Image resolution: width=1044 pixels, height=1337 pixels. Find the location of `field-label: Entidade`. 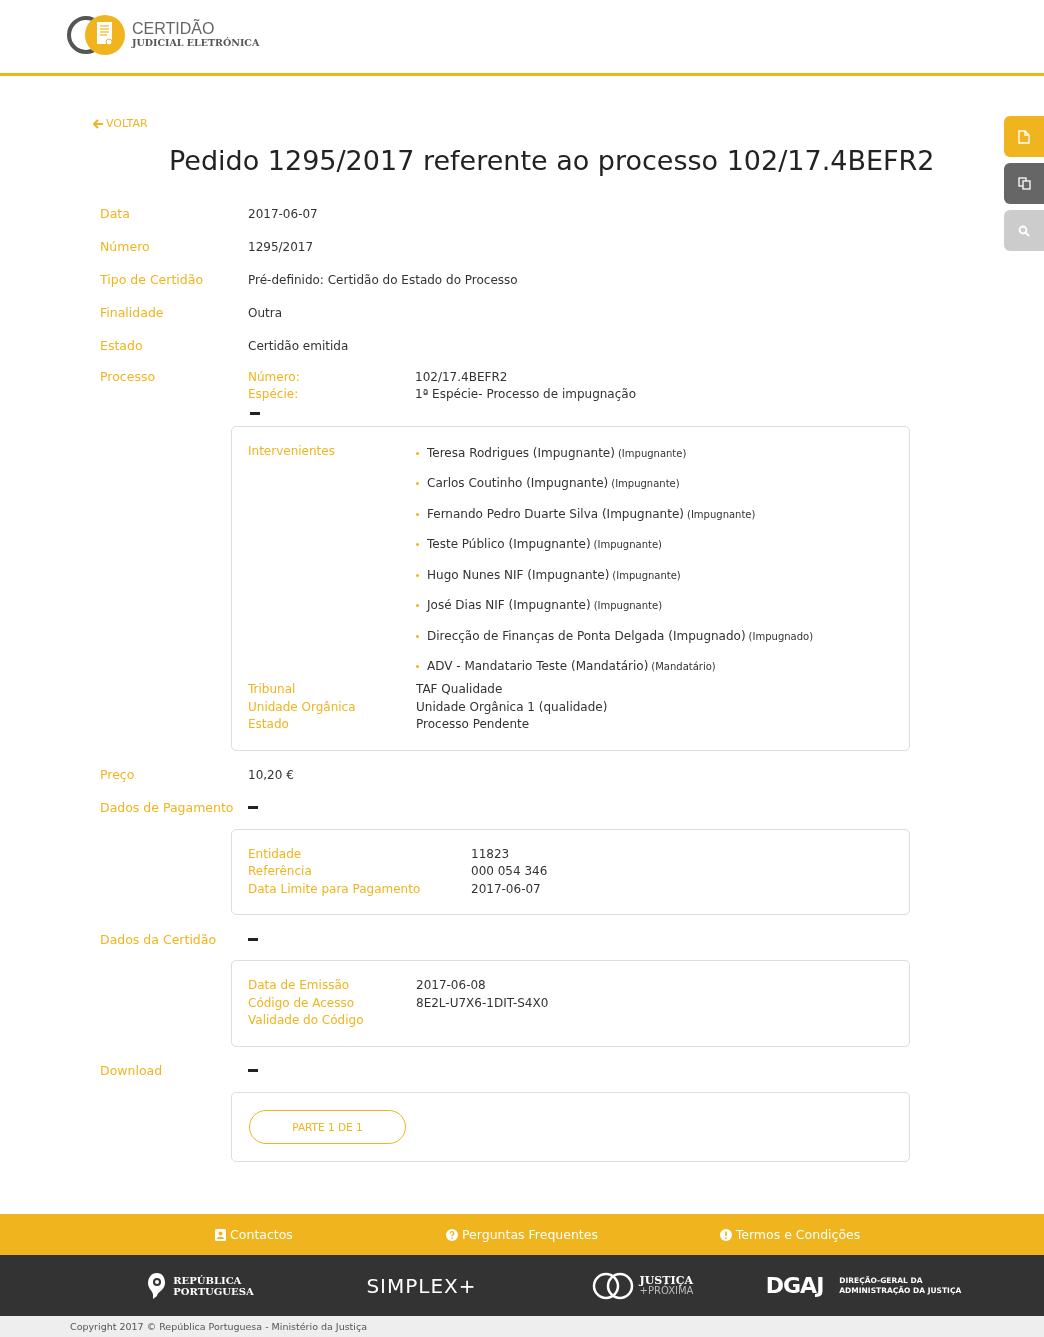

field-label: Entidade is located at coordinates (275, 854).